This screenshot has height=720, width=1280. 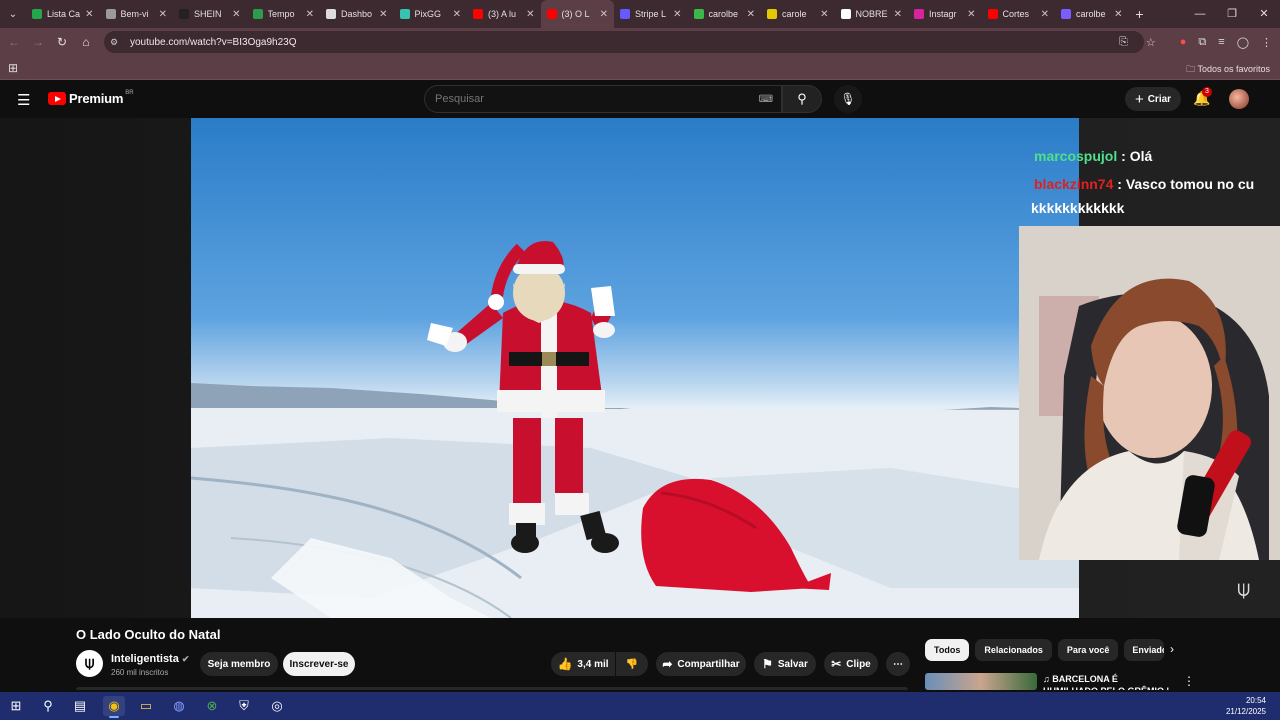 I want to click on browser-tab: carole ✕, so click(x=798, y=14).